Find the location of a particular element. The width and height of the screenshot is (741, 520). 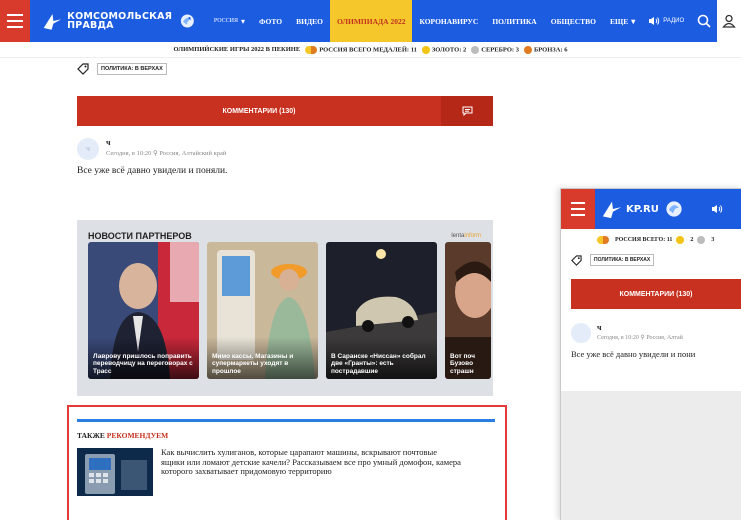

mobile-olymp-silver: 3 is located at coordinates (713, 240).